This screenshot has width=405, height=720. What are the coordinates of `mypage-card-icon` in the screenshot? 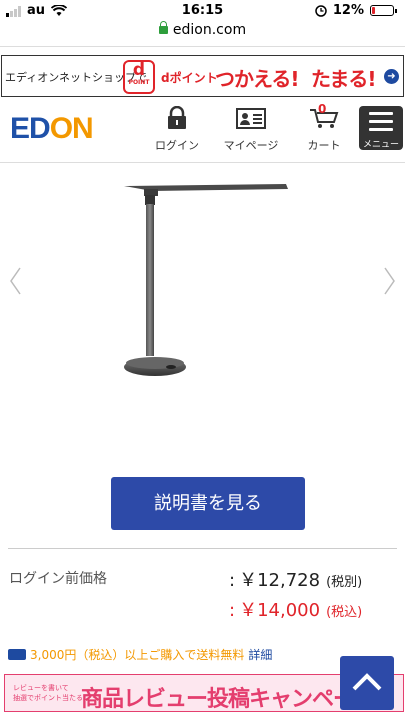 It's located at (251, 118).